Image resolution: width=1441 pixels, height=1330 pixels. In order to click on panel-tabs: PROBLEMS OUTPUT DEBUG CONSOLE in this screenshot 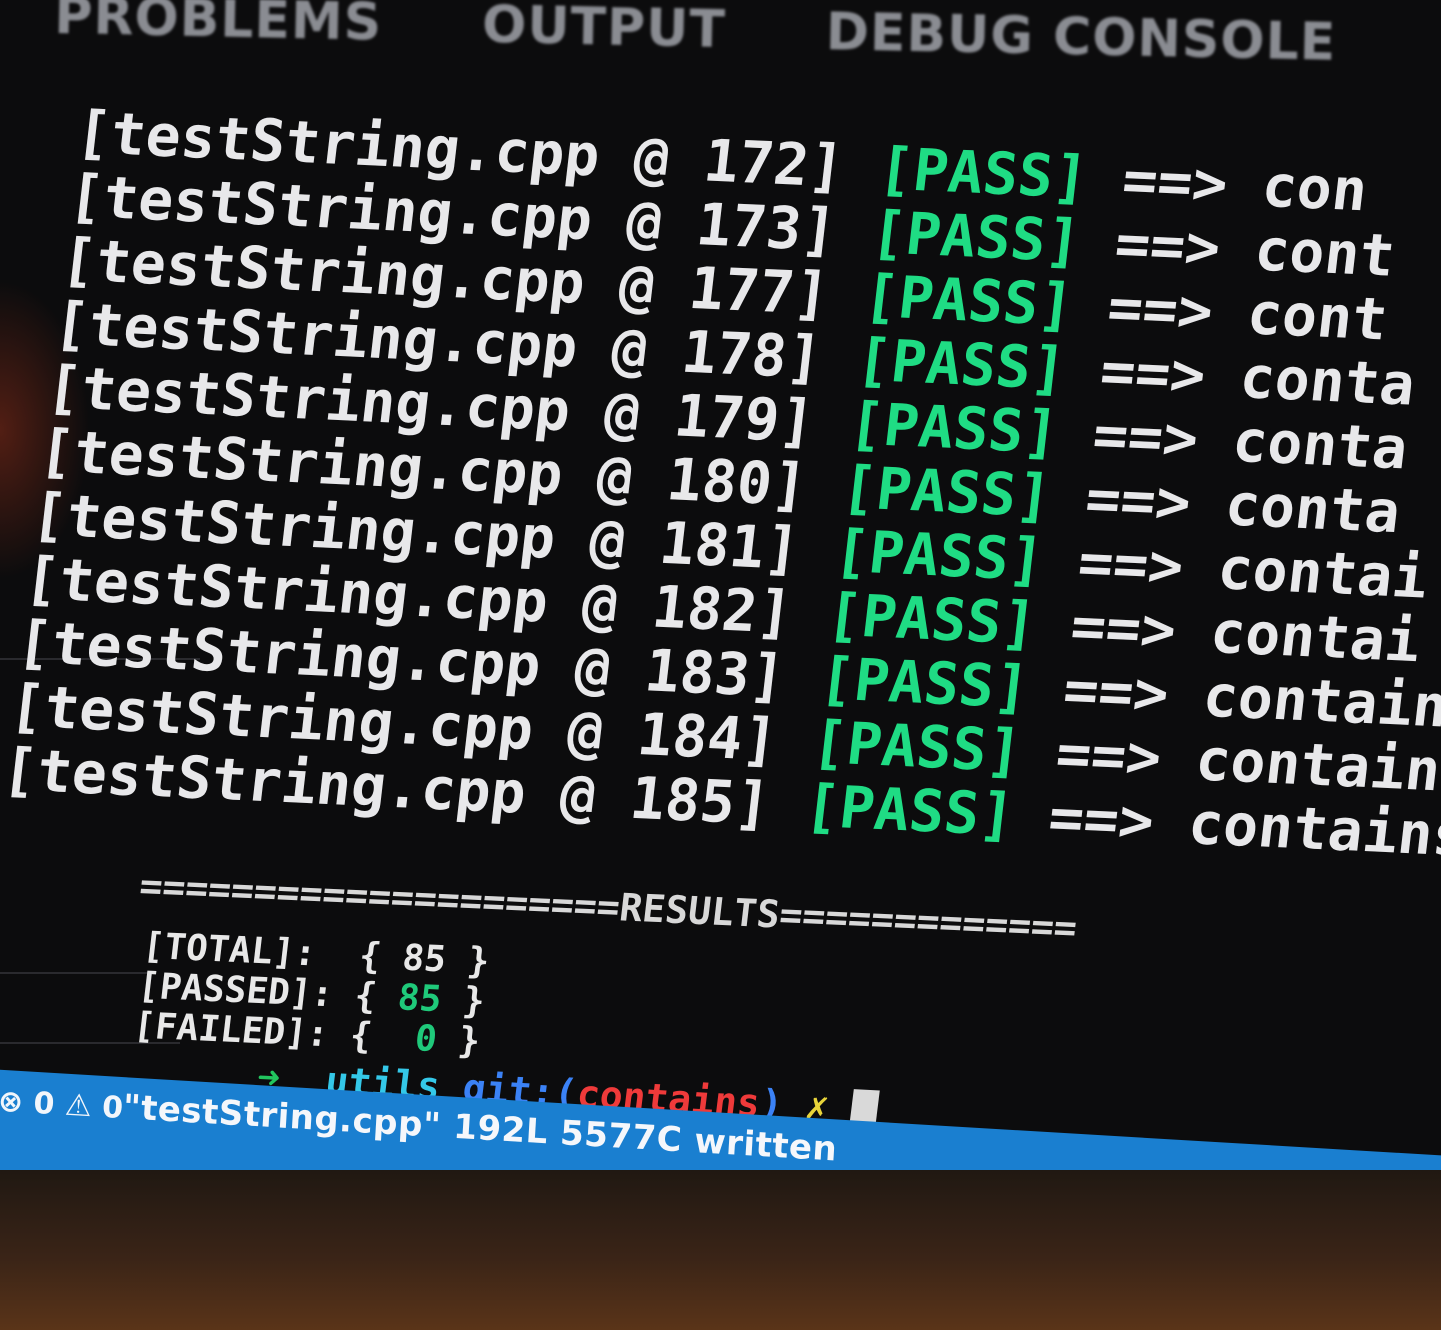, I will do `click(695, 36)`.